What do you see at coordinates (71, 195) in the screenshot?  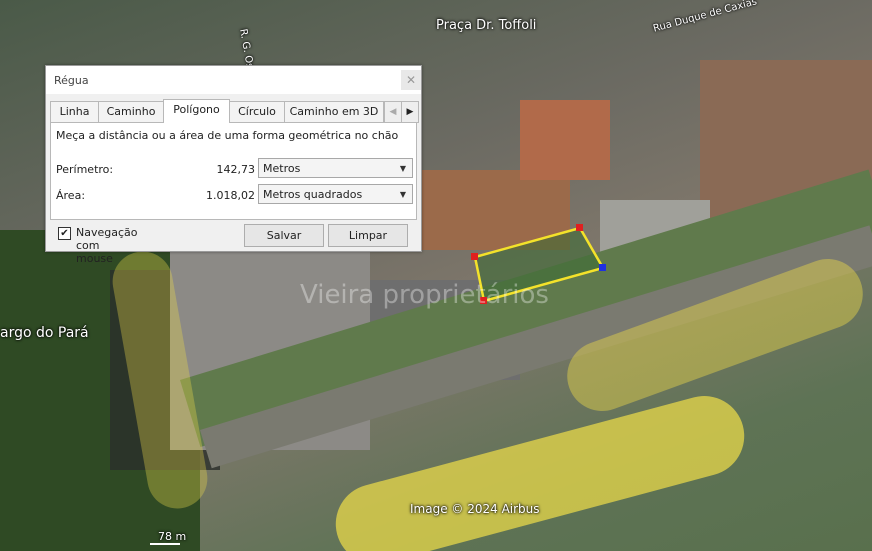 I see `area-label: Área:` at bounding box center [71, 195].